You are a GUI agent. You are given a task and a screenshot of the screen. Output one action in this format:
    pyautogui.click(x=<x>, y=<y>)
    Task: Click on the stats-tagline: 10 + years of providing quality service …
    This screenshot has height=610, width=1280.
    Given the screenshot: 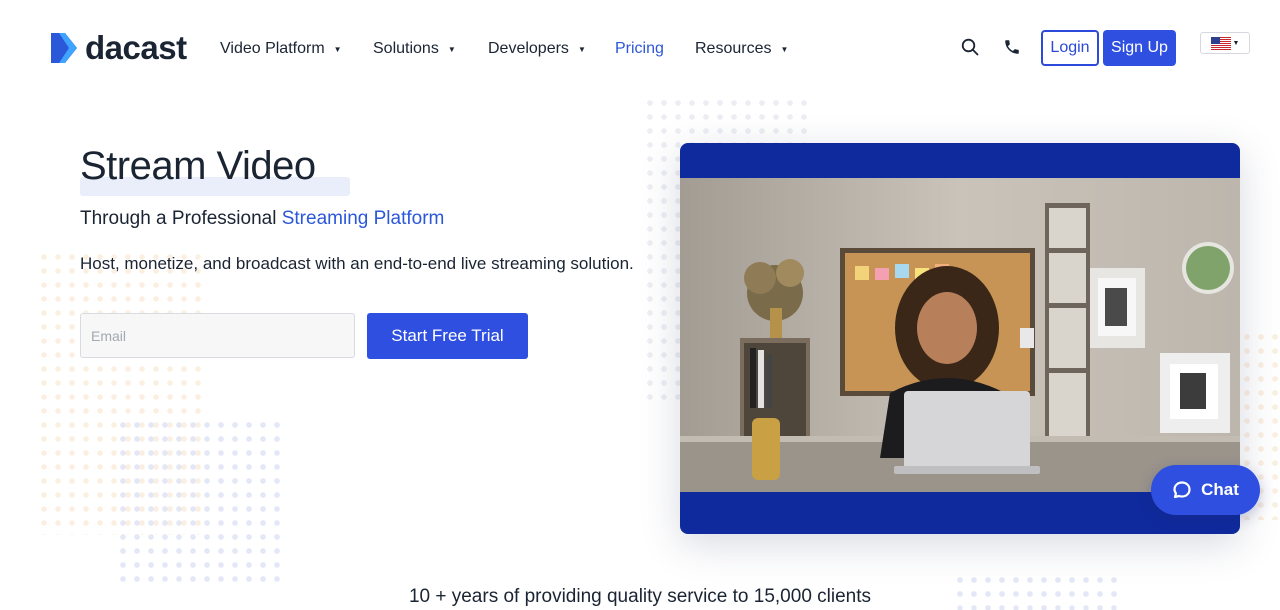 What is the action you would take?
    pyautogui.click(x=640, y=596)
    